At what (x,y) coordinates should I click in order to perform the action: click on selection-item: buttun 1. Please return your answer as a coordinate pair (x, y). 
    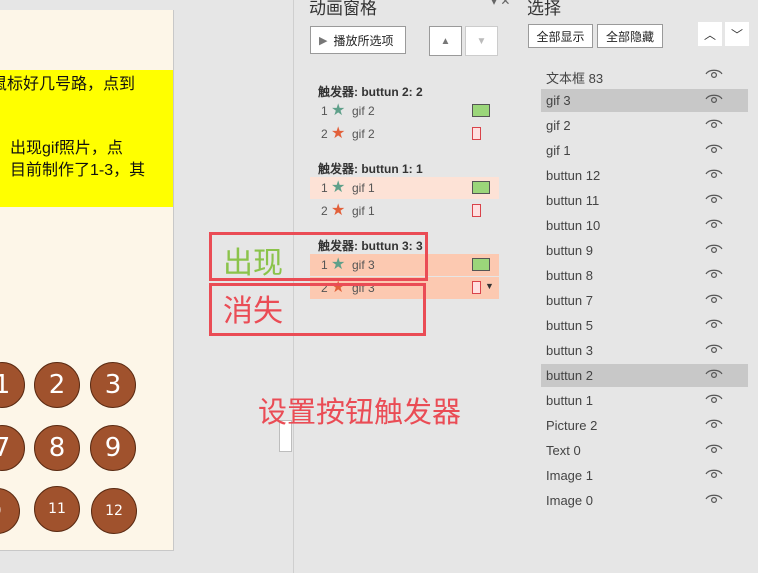
    Looking at the image, I should click on (644, 400).